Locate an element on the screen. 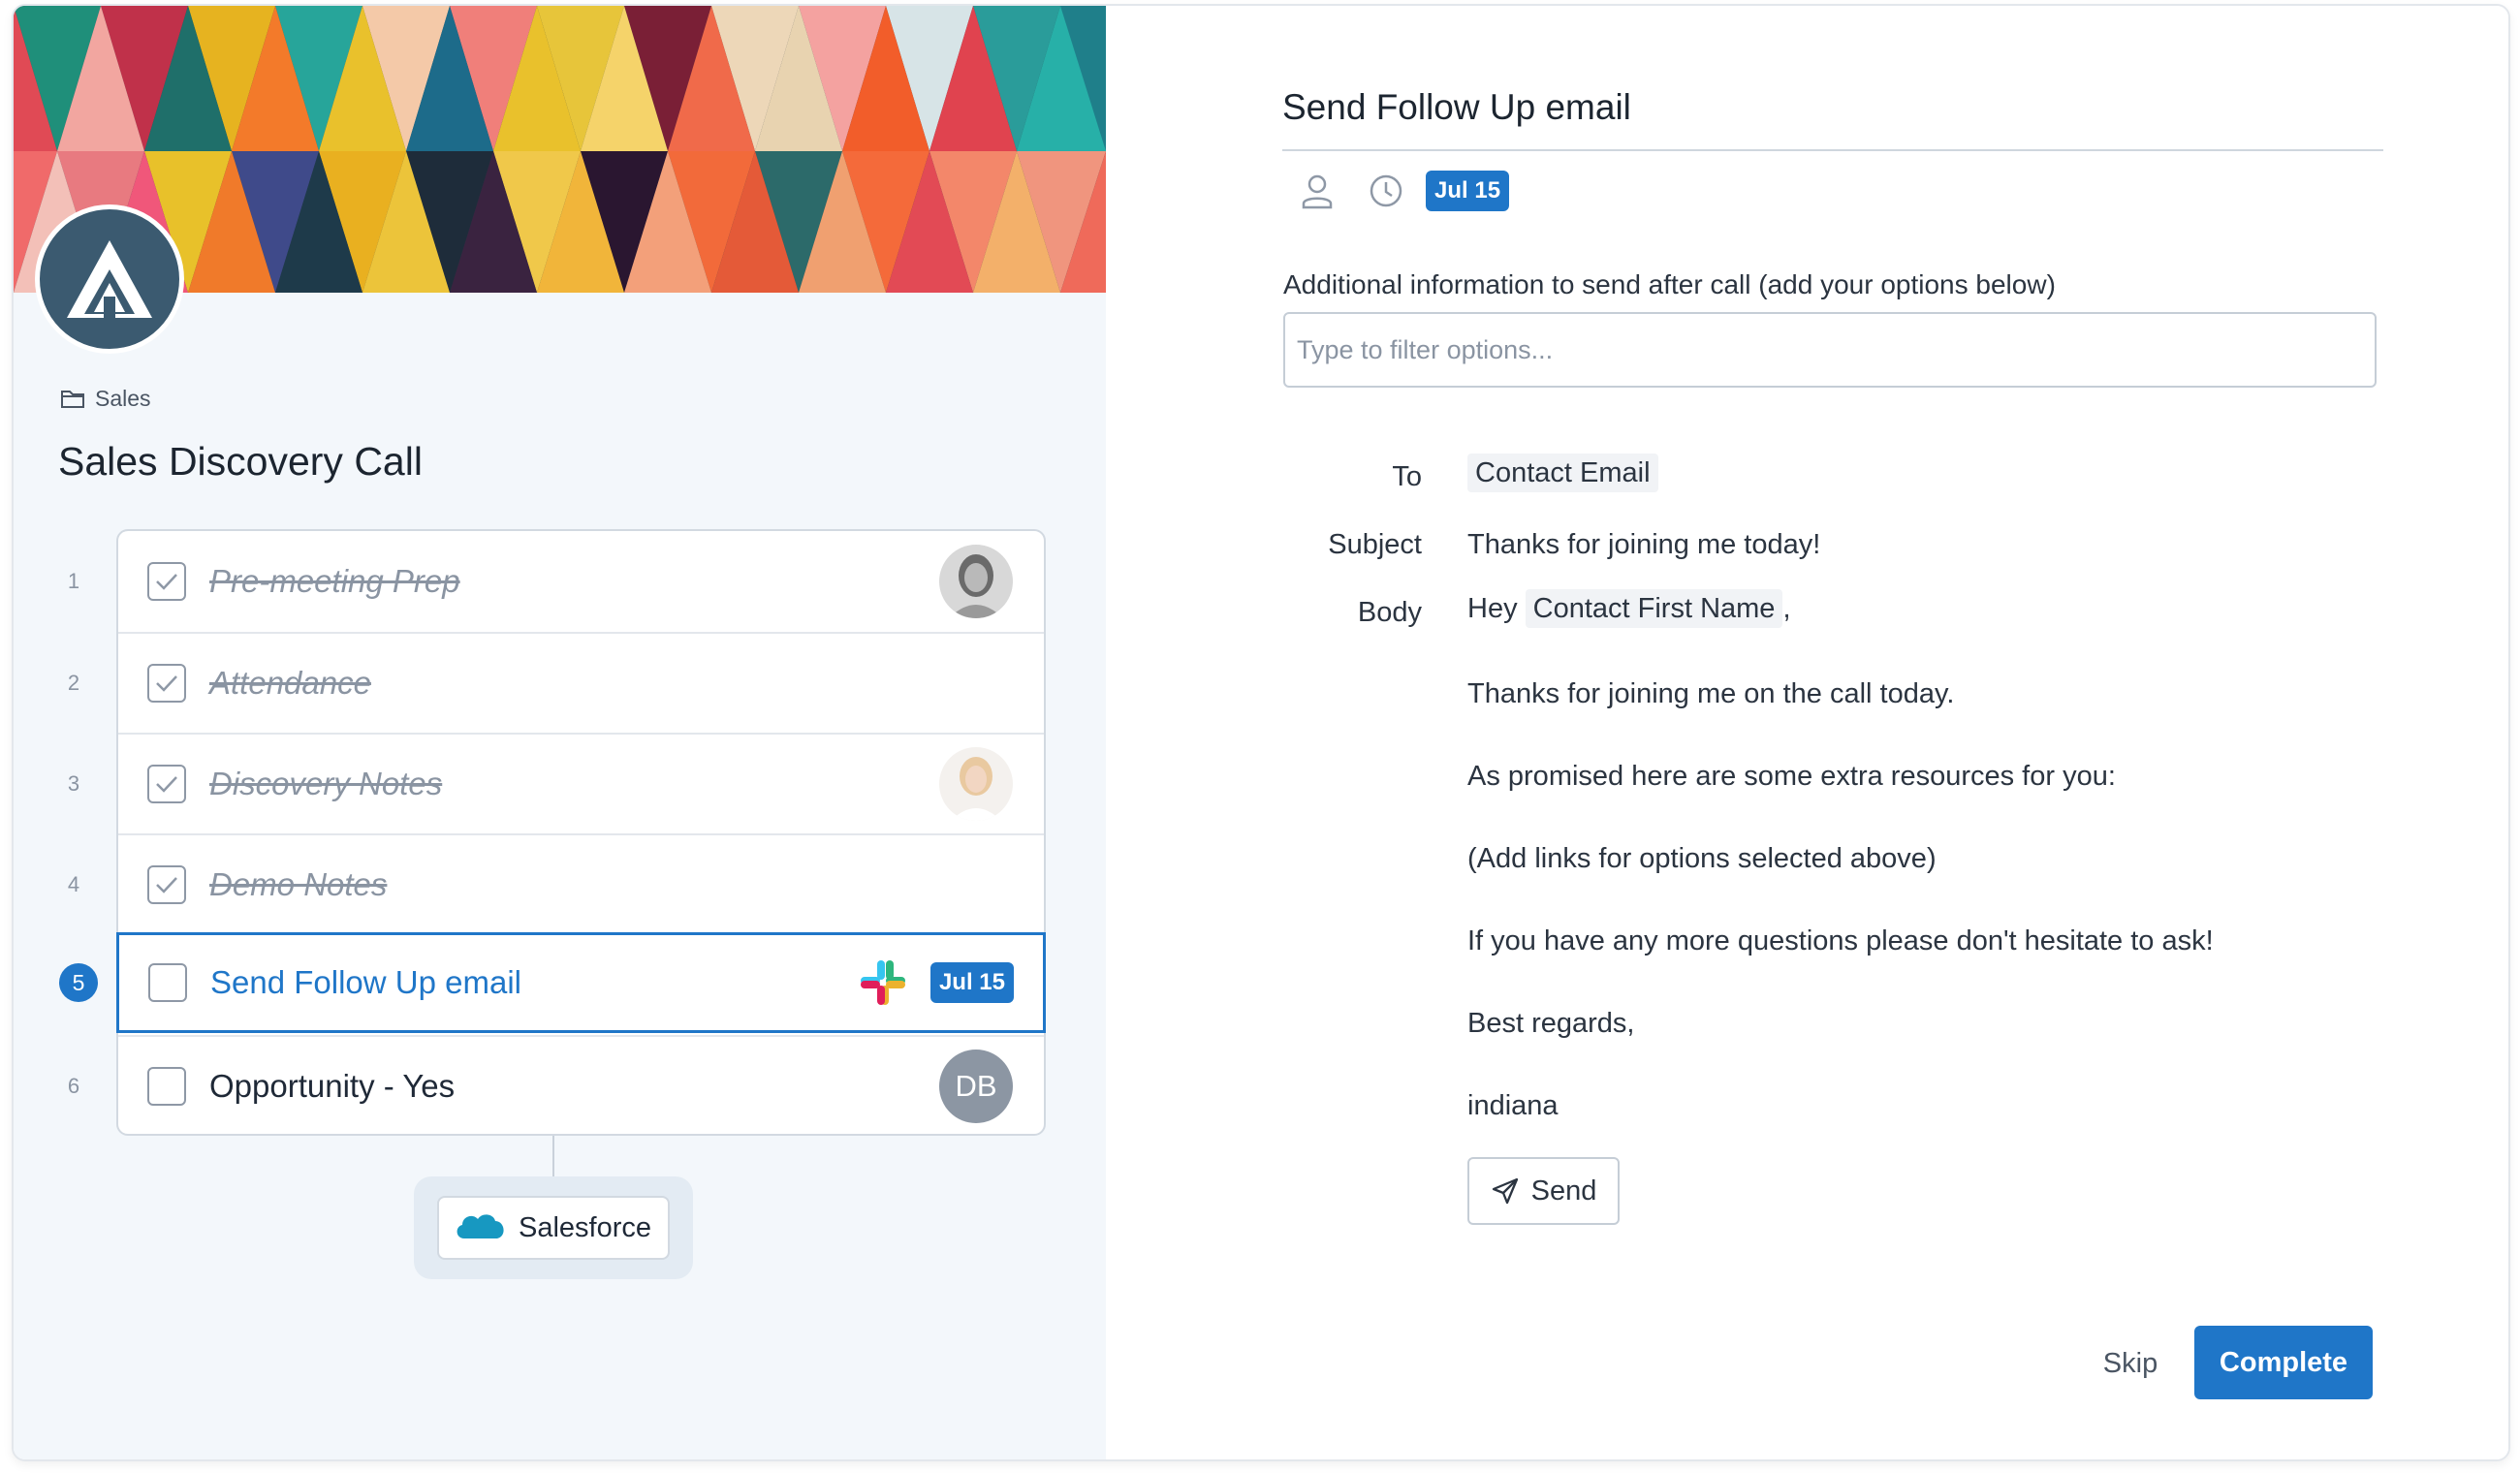 The width and height of the screenshot is (2520, 1473). title-divider is located at coordinates (1833, 150).